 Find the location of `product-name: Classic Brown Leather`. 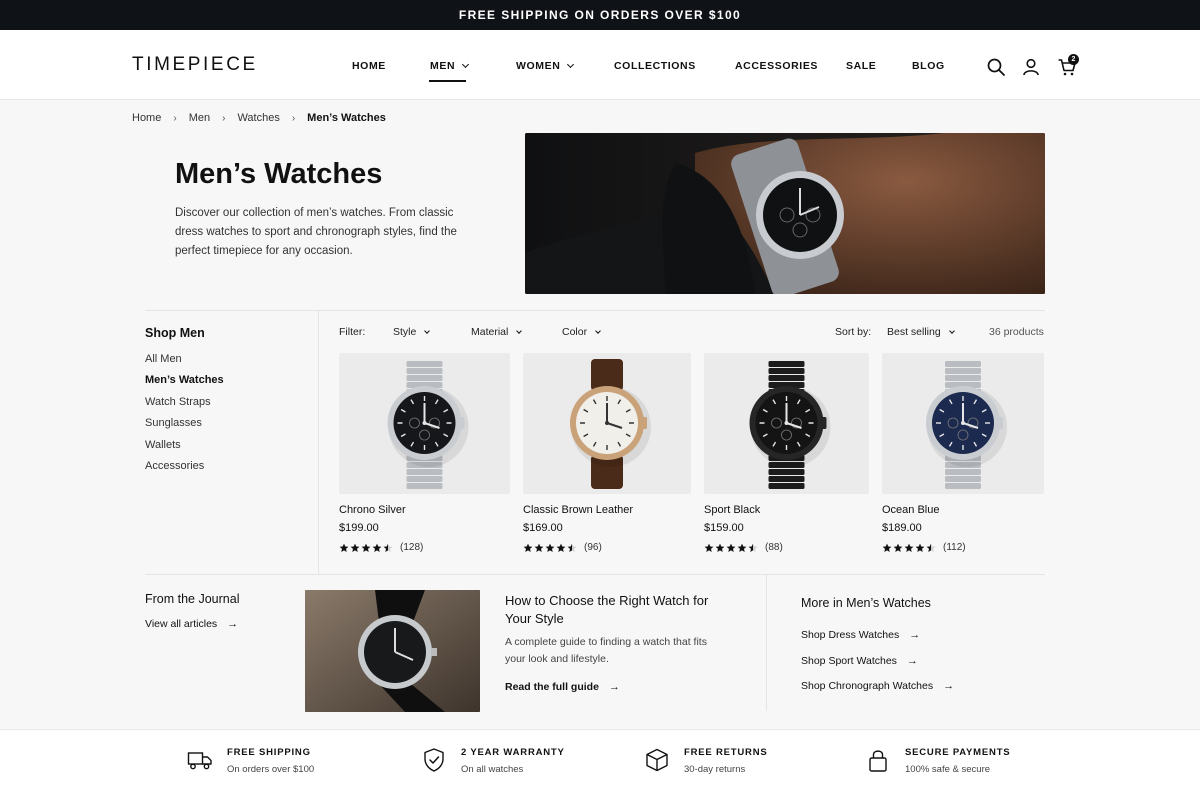

product-name: Classic Brown Leather is located at coordinates (578, 510).